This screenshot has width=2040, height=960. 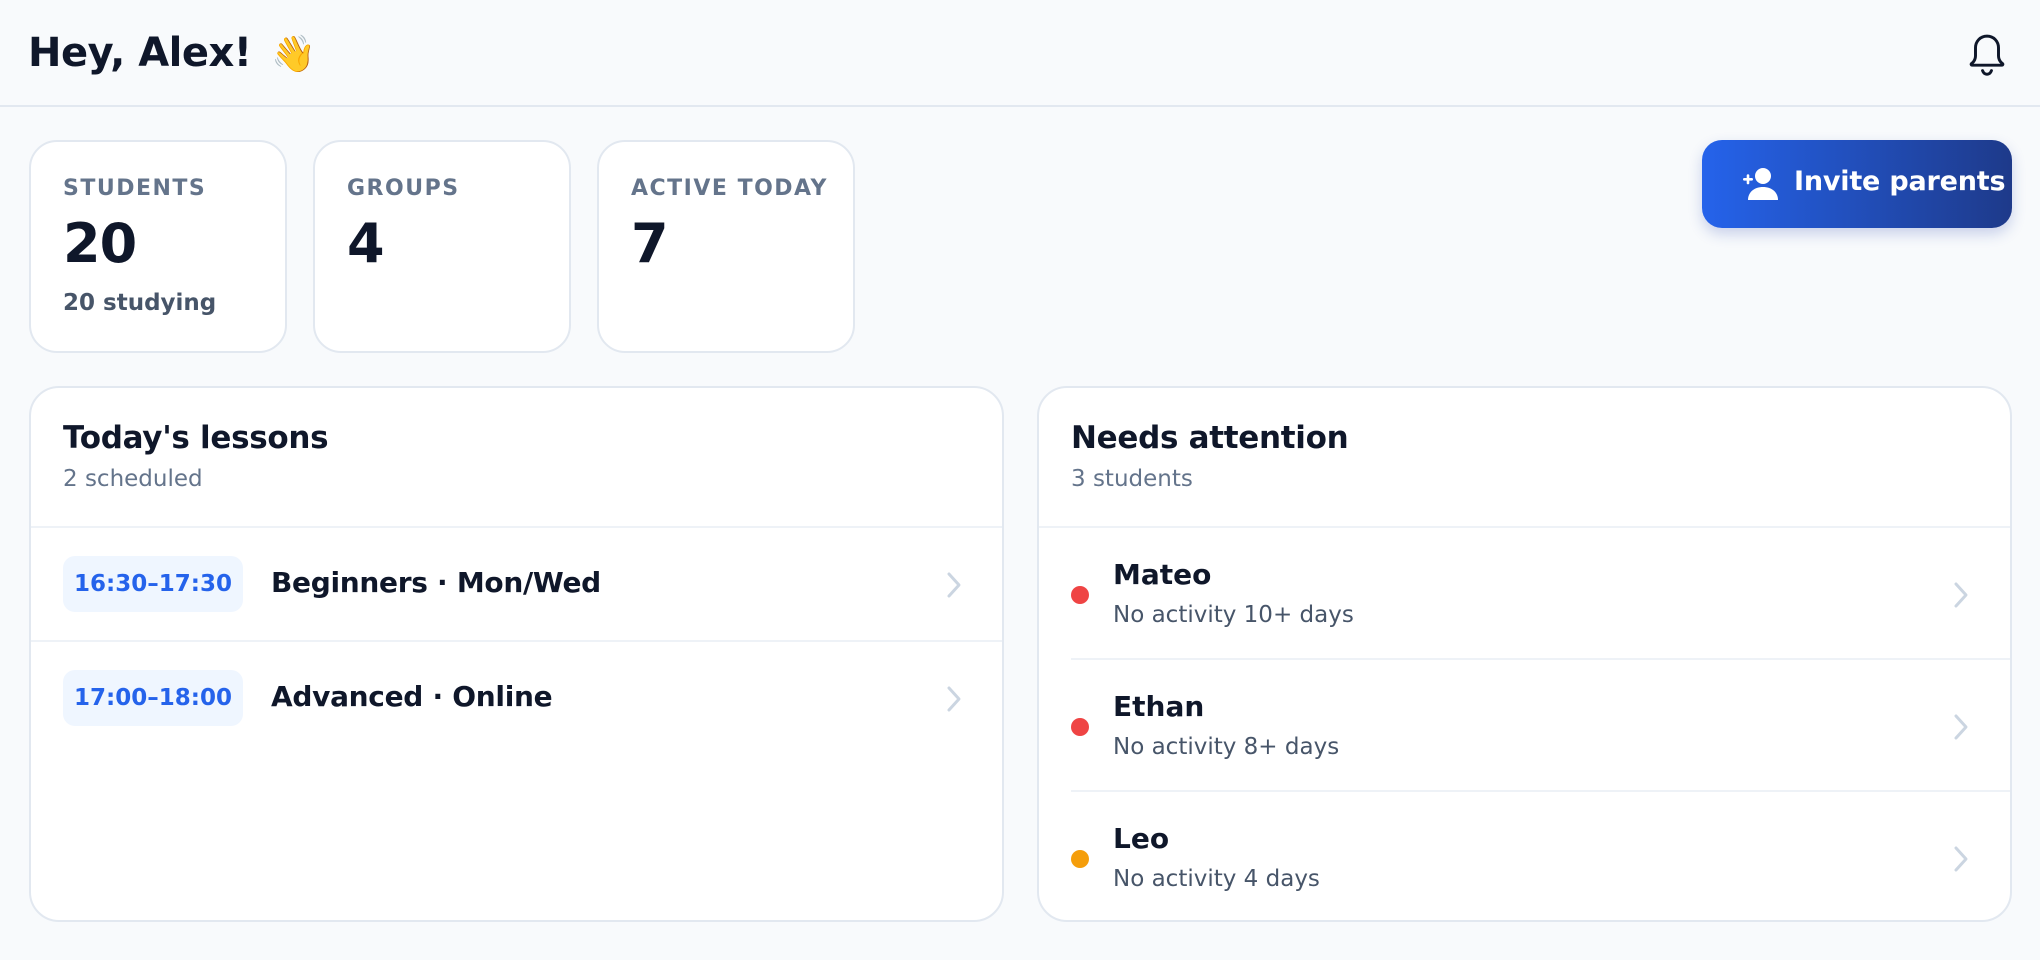 I want to click on student-row: Ethan No activity 8+ days, so click(x=1524, y=726).